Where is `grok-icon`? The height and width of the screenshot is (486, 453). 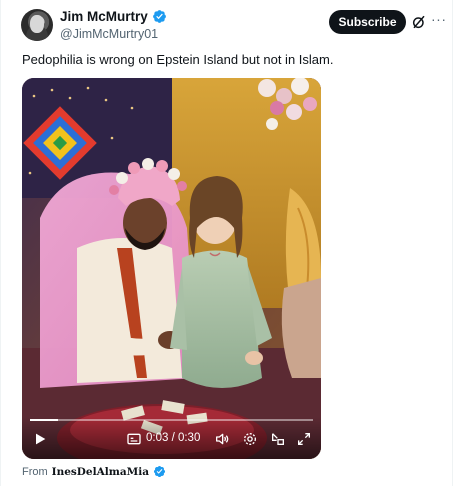 grok-icon is located at coordinates (419, 22).